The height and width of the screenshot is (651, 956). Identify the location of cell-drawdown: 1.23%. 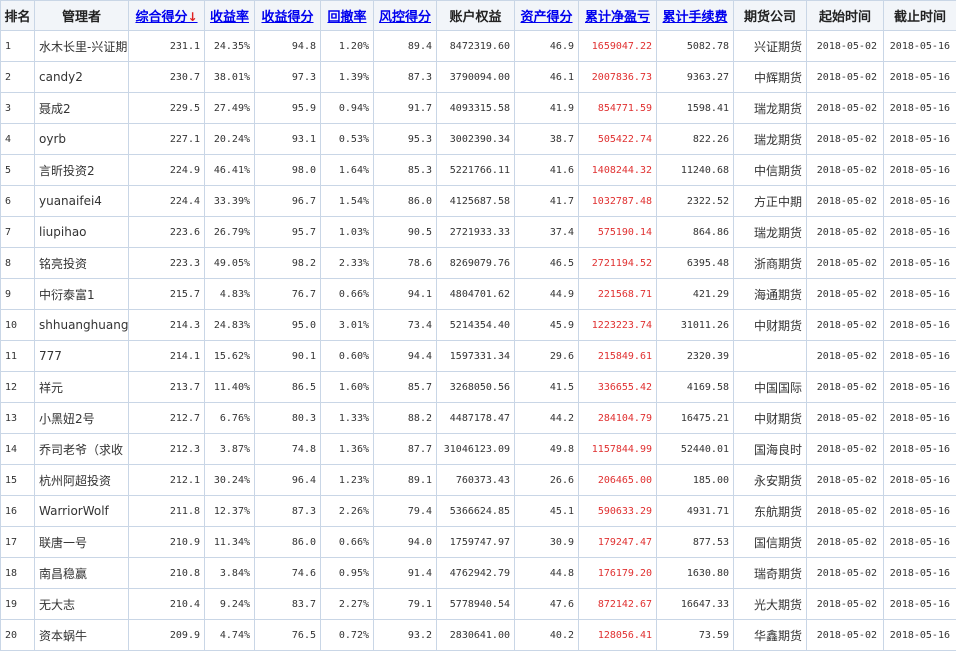
(347, 480).